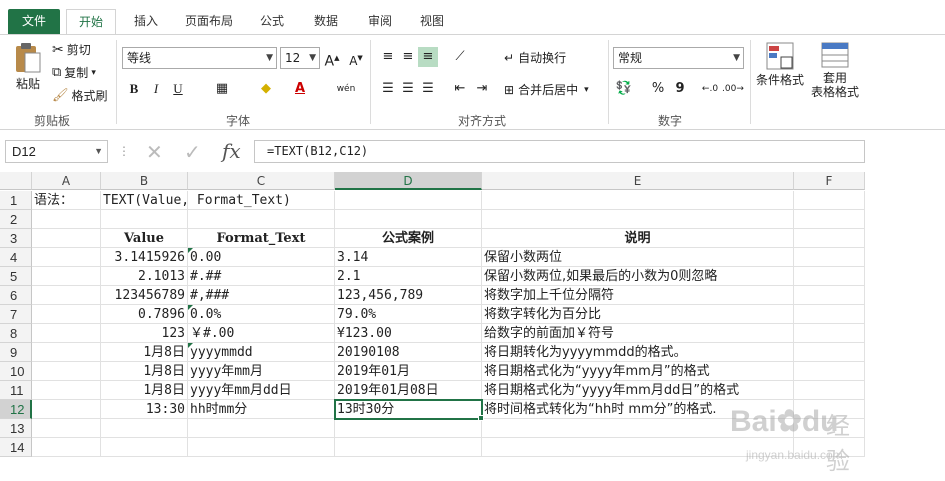 The image size is (945, 481). Describe the element at coordinates (261, 257) in the screenshot. I see `cell-c4: 0.00` at that location.